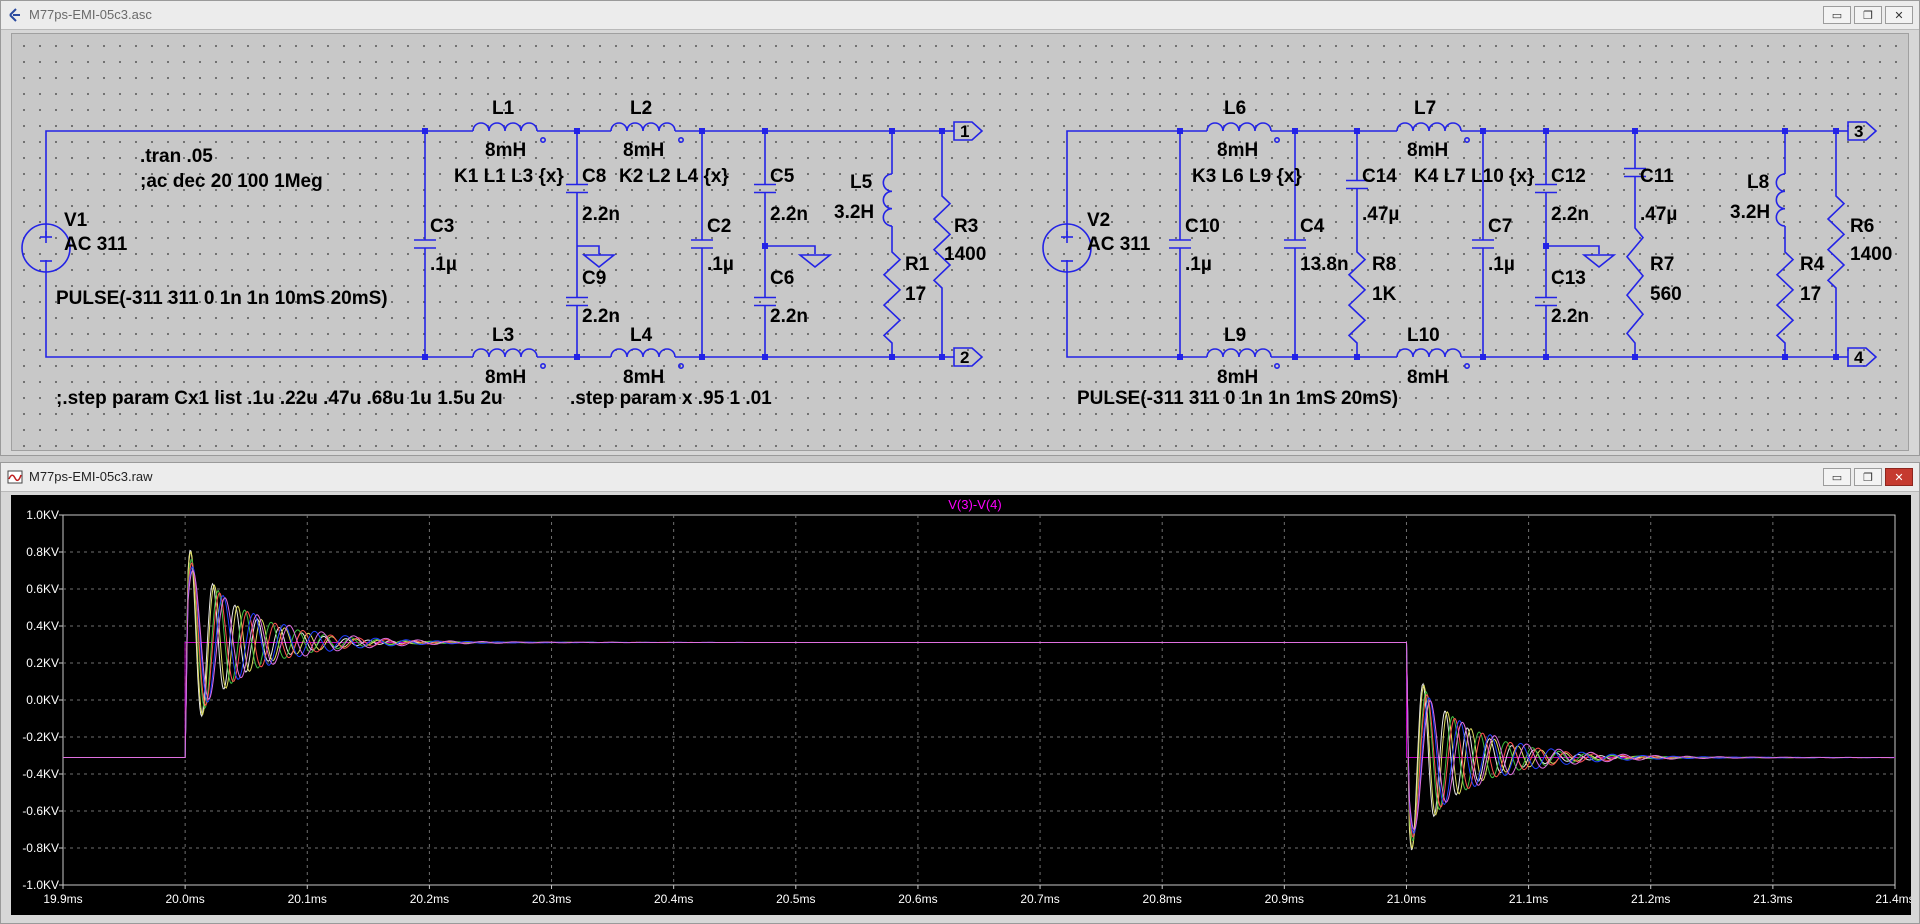 This screenshot has height=924, width=1920. Describe the element at coordinates (505, 150) in the screenshot. I see `l1-value: 8mH` at that location.